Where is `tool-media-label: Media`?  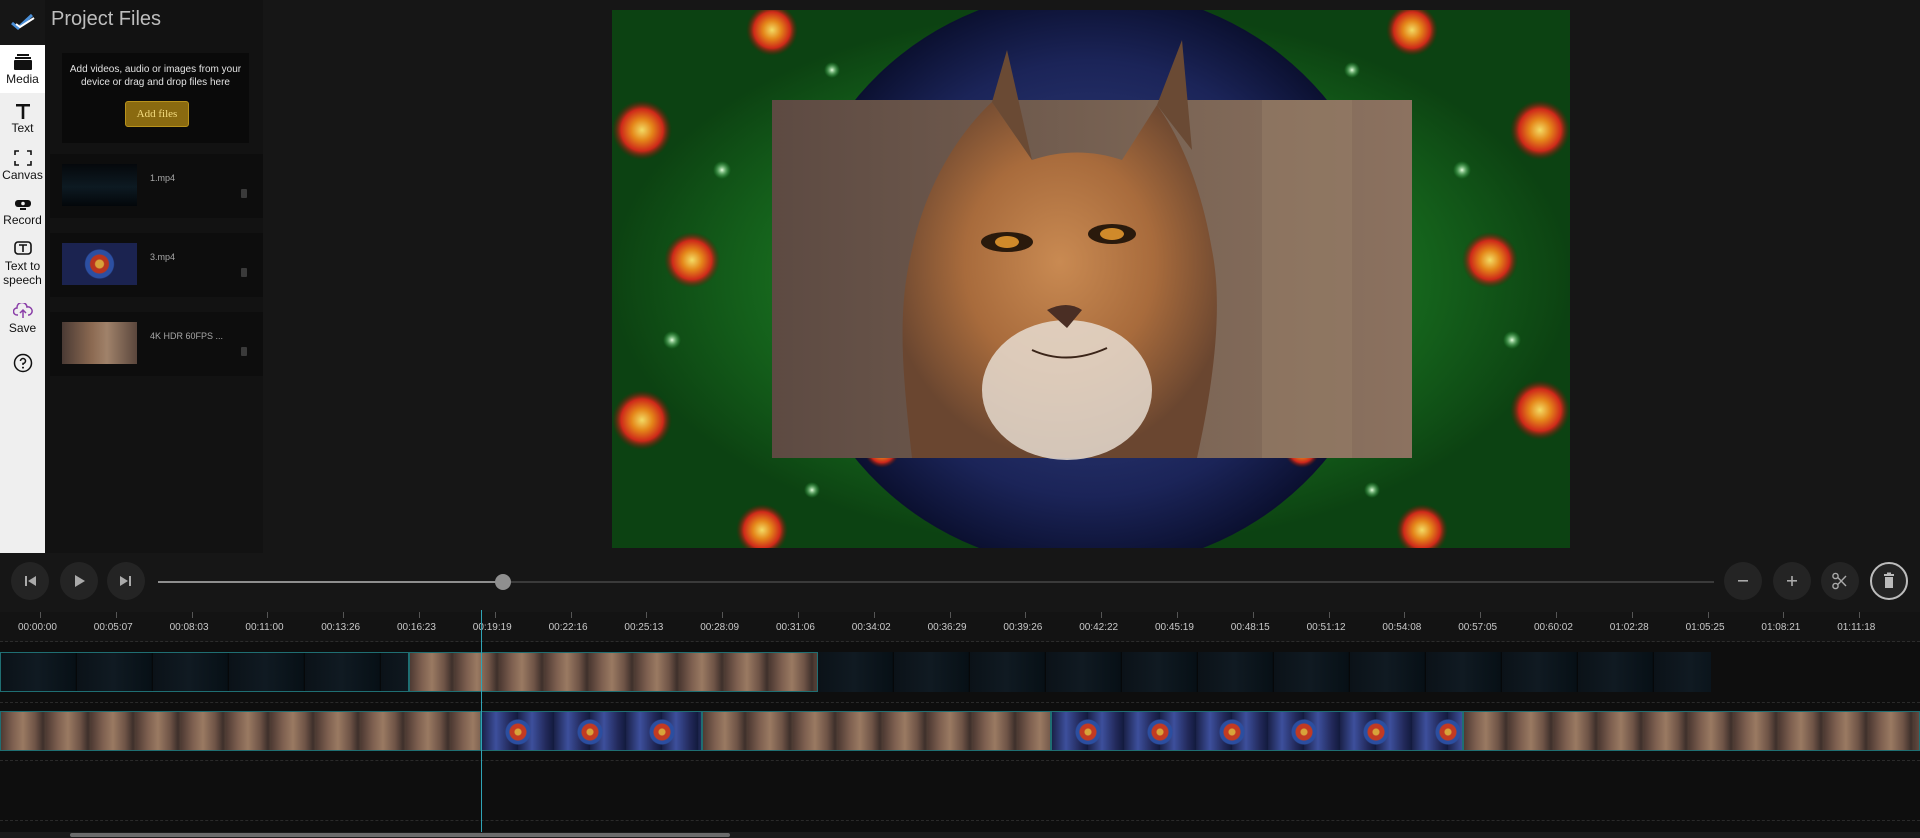 tool-media-label: Media is located at coordinates (22, 79).